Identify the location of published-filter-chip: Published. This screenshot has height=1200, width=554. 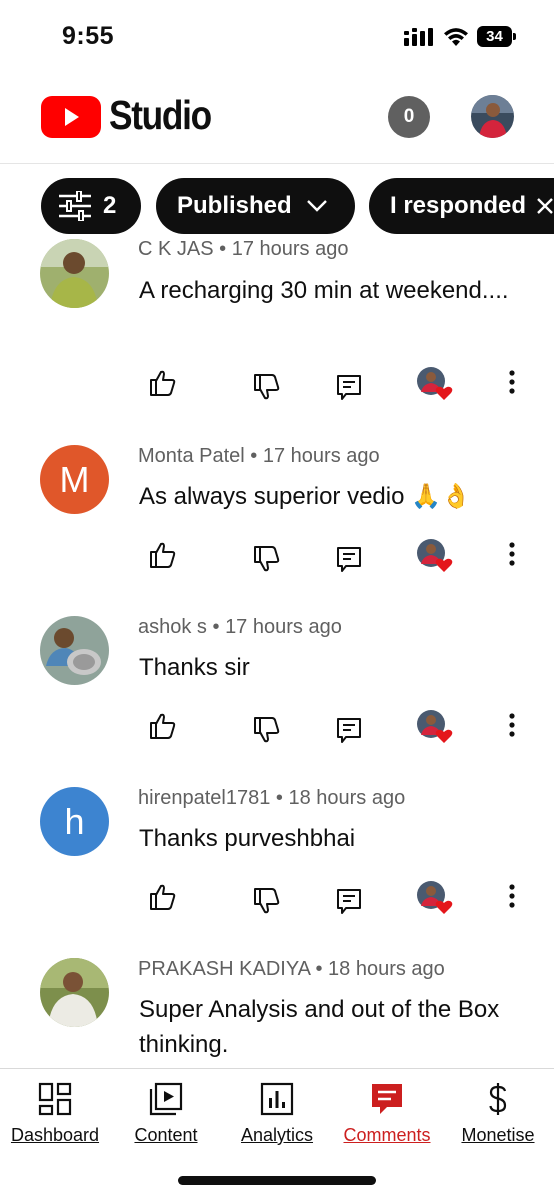
(255, 206).